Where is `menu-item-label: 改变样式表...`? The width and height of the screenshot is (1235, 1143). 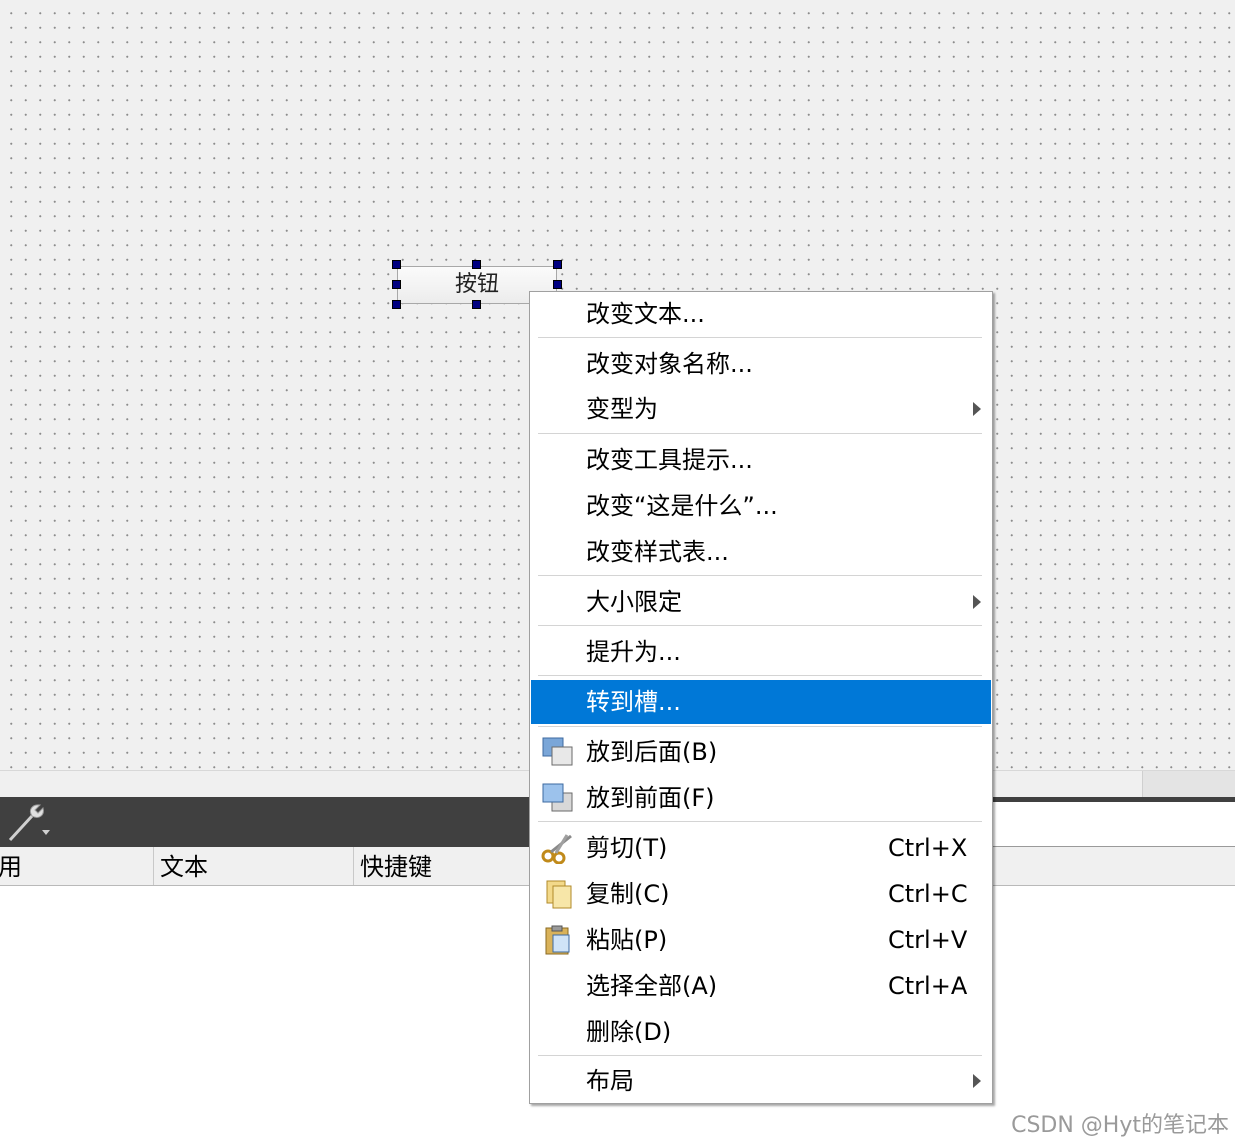
menu-item-label: 改变样式表... is located at coordinates (657, 552).